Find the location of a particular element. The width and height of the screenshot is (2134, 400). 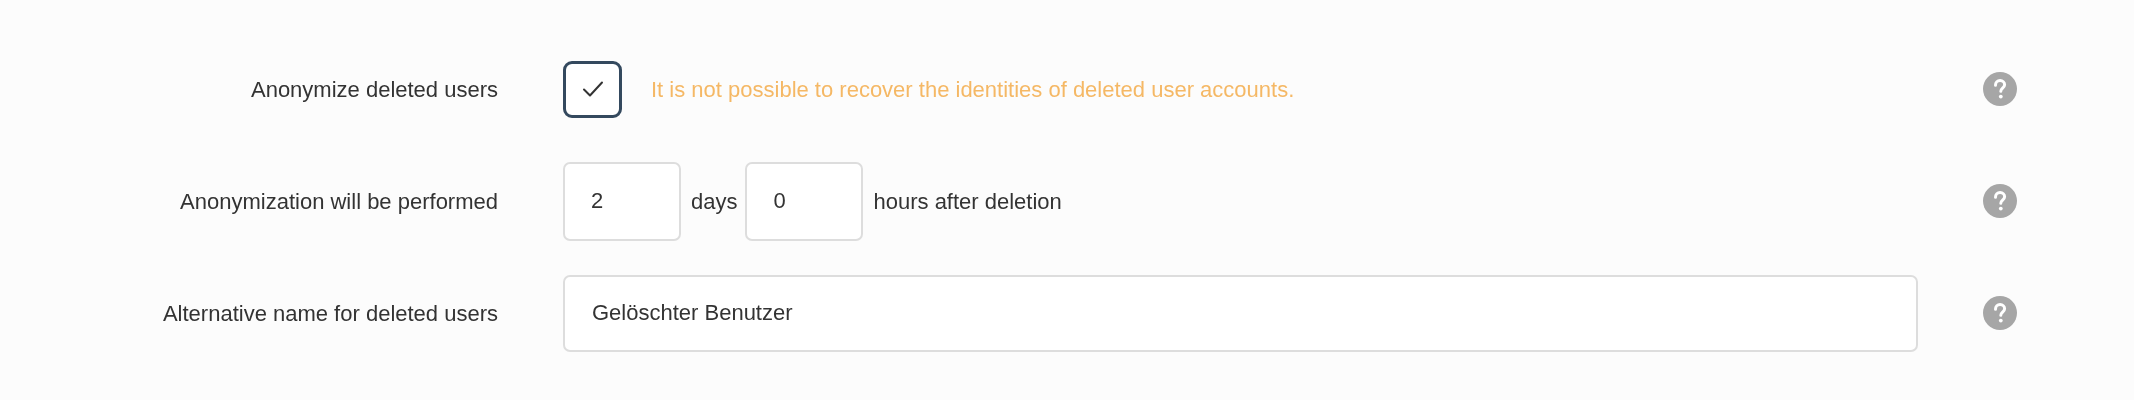

setting-label: Anonymization will be performed is located at coordinates (338, 201).